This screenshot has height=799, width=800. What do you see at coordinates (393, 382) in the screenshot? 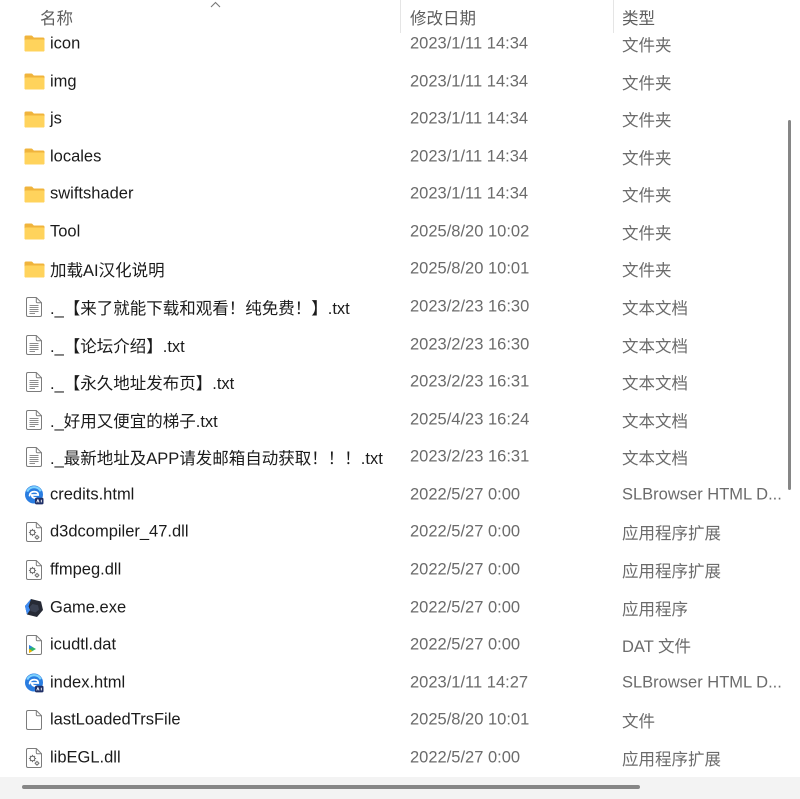
I see `file-row: ._【永久地址发布页】.txt 2023/2/23 16:31 文本文档` at bounding box center [393, 382].